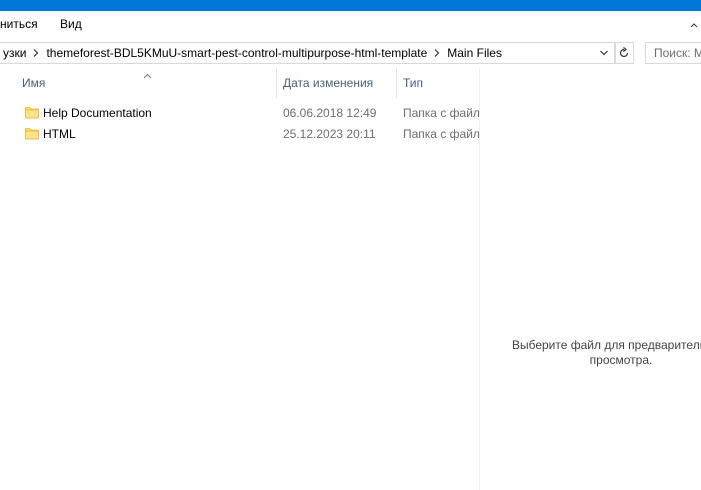  Describe the element at coordinates (19, 24) in the screenshot. I see `ribbon-tab-share: нитьcя` at that location.